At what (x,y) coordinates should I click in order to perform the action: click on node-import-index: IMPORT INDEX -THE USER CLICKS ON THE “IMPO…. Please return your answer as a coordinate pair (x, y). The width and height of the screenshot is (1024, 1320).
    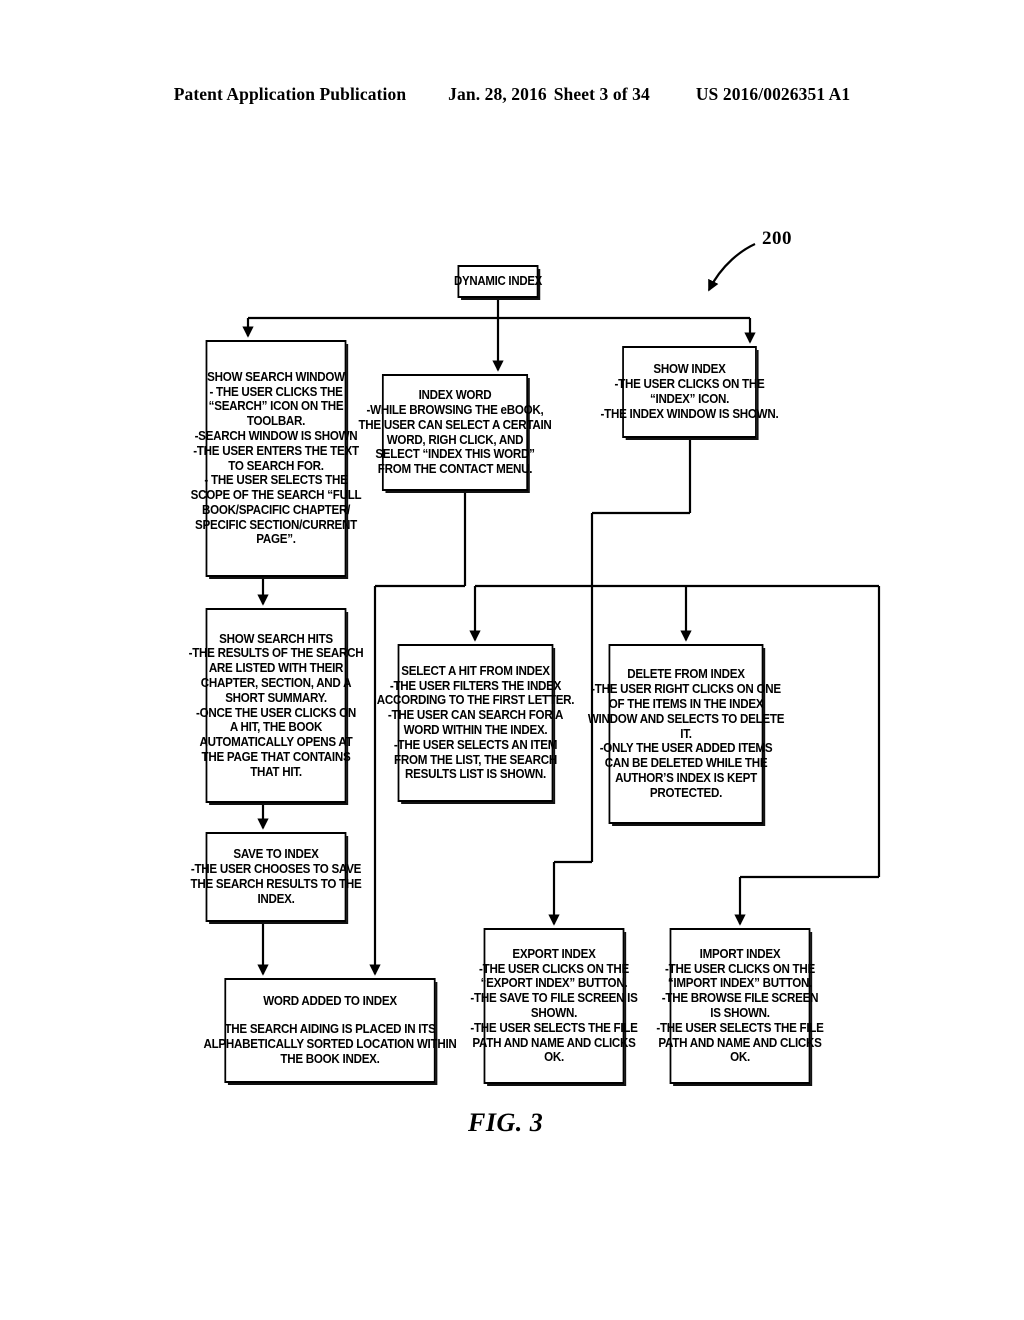
    Looking at the image, I should click on (740, 1006).